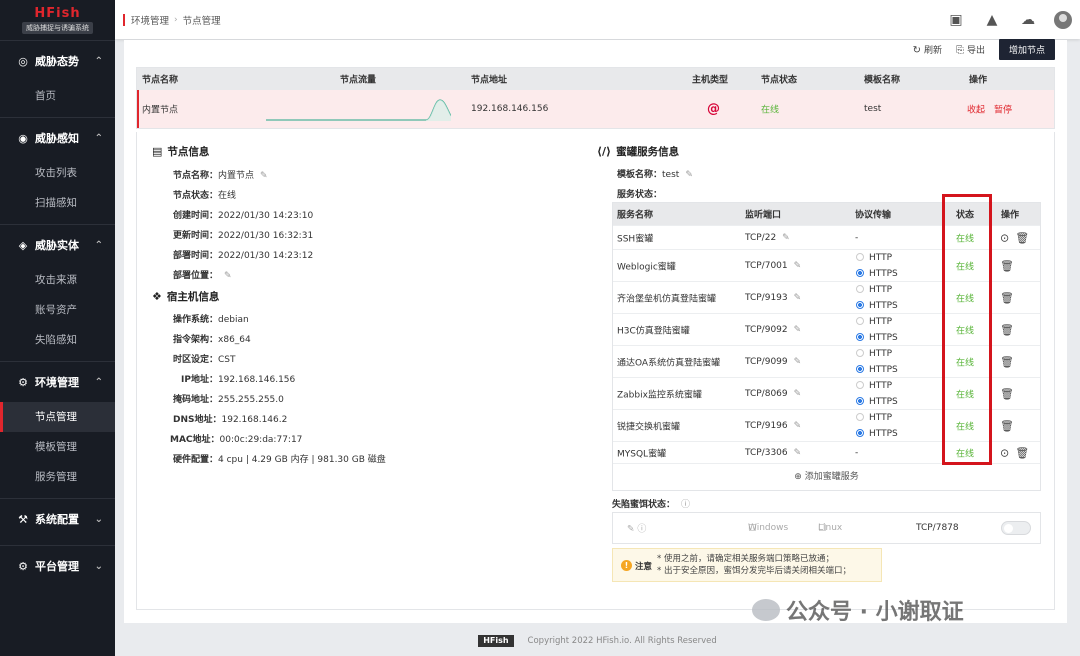 The width and height of the screenshot is (1080, 656). Describe the element at coordinates (57, 447) in the screenshot. I see `sidebar-item-template-mgmt: 模板管理` at that location.